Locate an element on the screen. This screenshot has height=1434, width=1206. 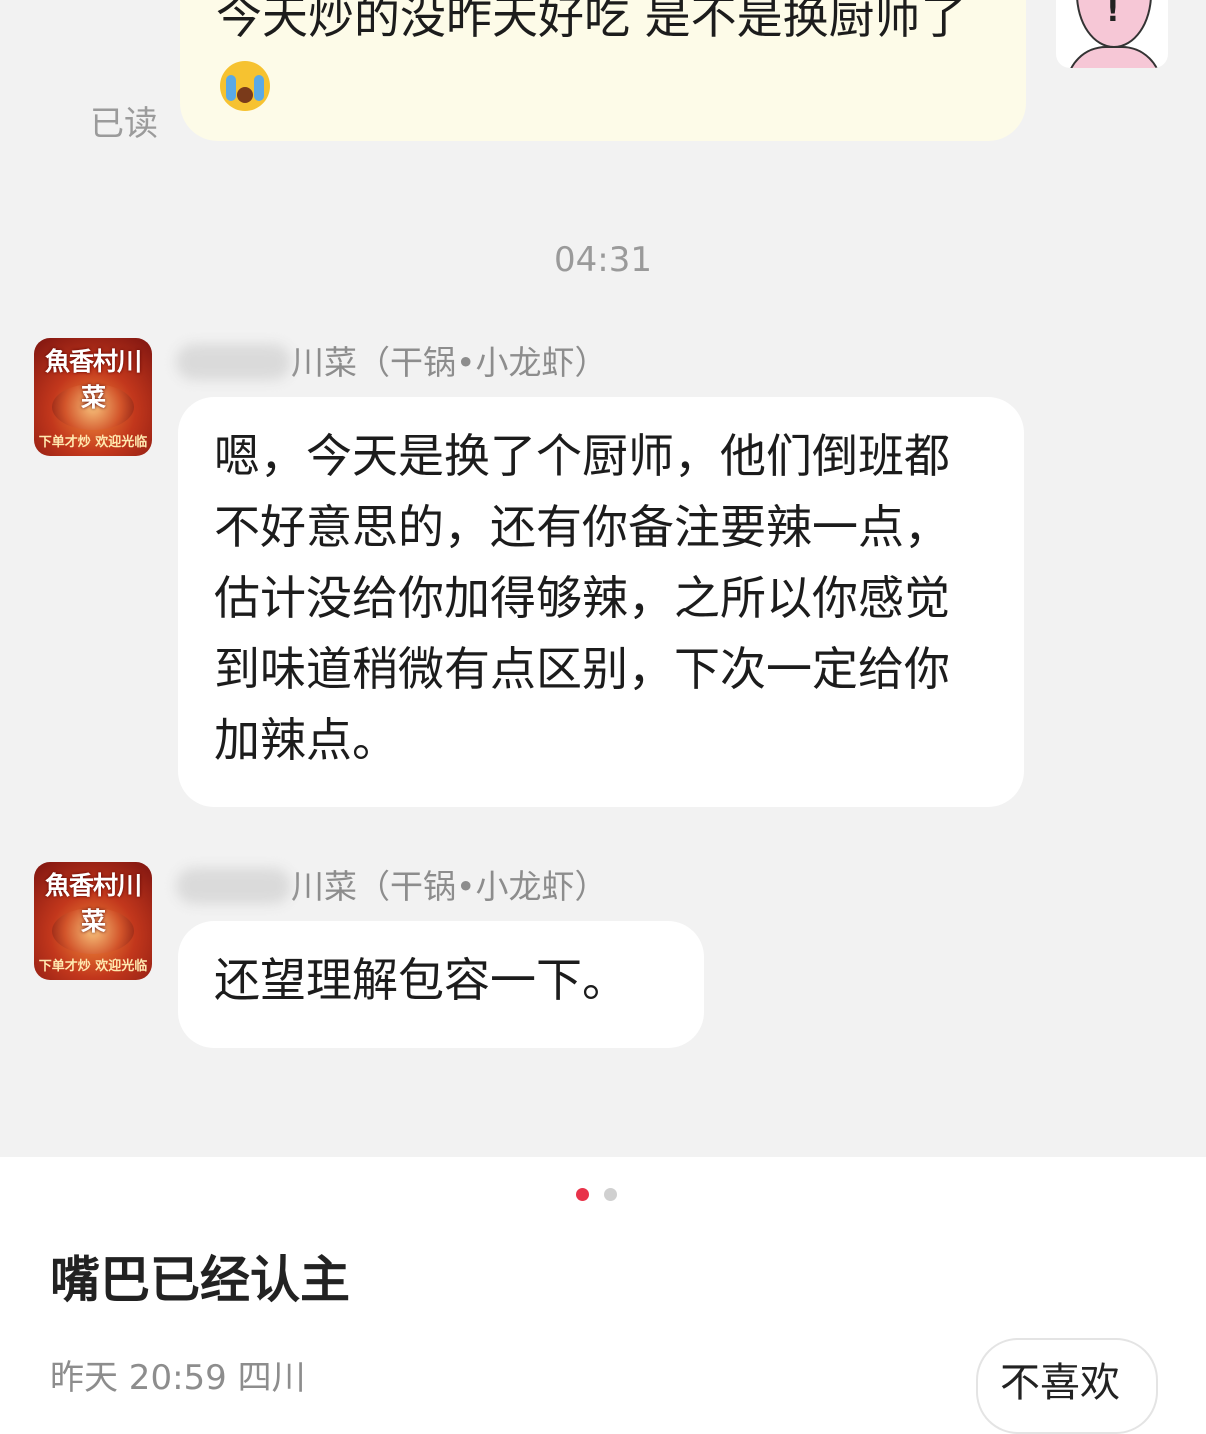
post-meta: 昨天 20:59 四川 is located at coordinates (178, 1378).